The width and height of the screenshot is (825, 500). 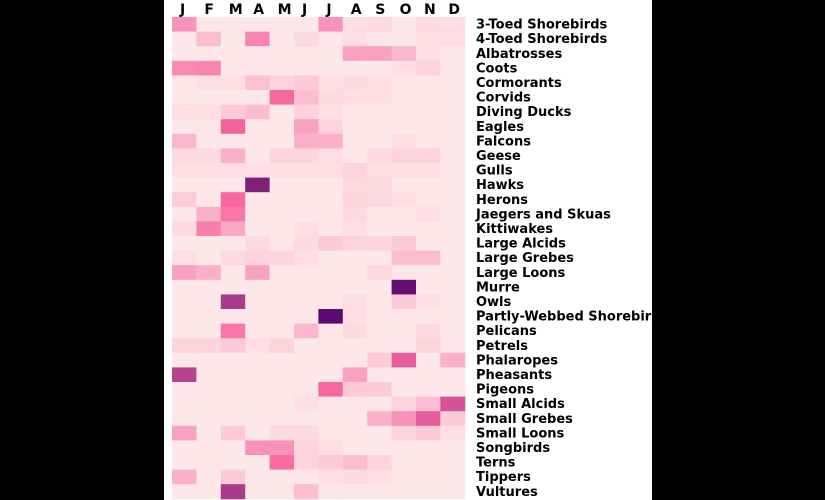 What do you see at coordinates (506, 331) in the screenshot?
I see `row-label: Pelicans` at bounding box center [506, 331].